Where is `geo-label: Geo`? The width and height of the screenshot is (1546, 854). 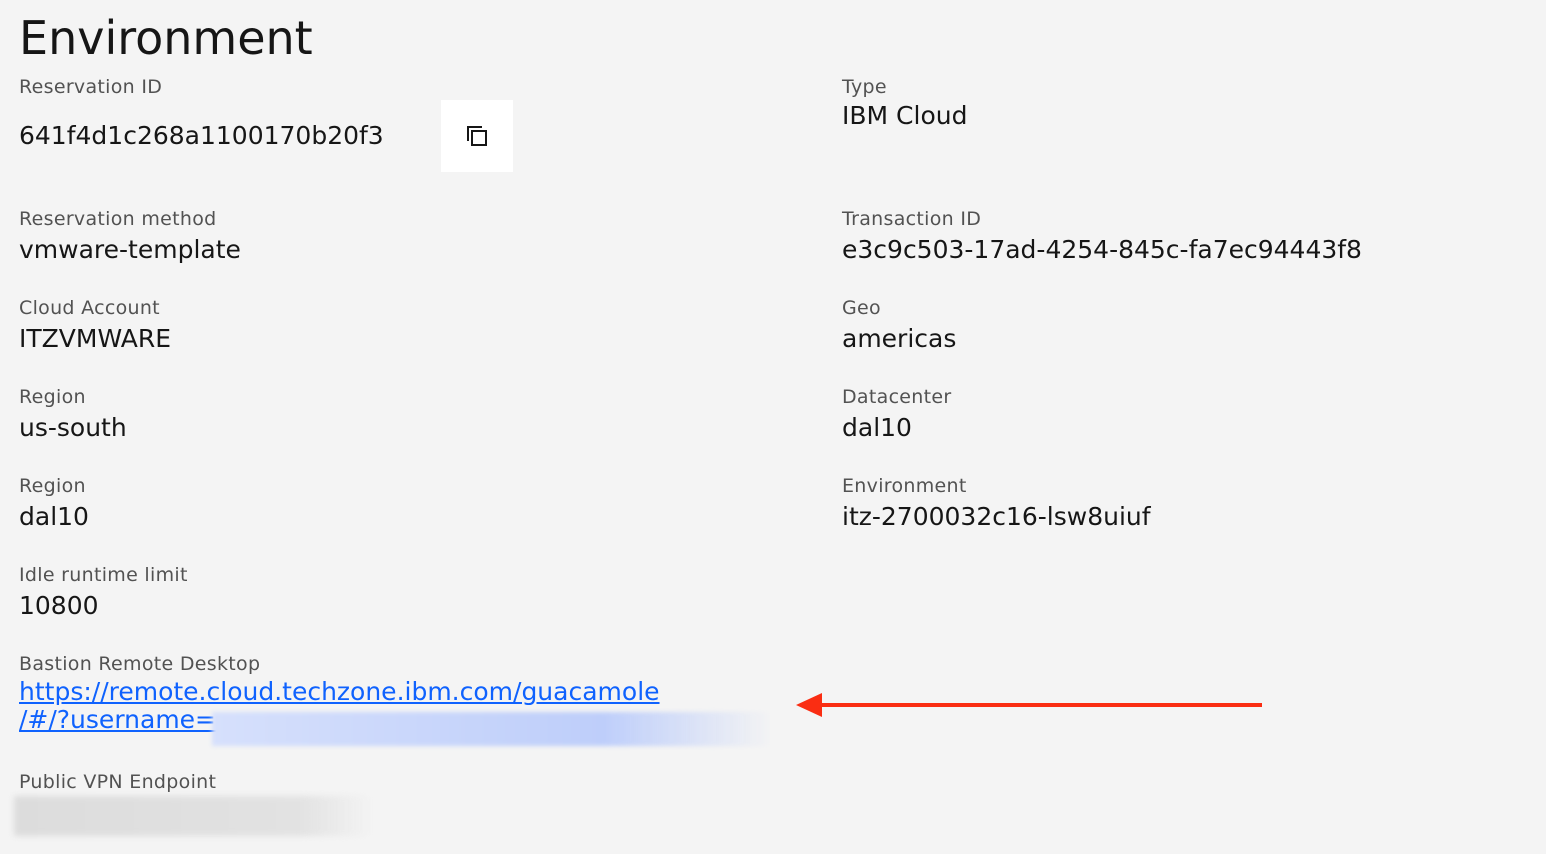
geo-label: Geo is located at coordinates (861, 308).